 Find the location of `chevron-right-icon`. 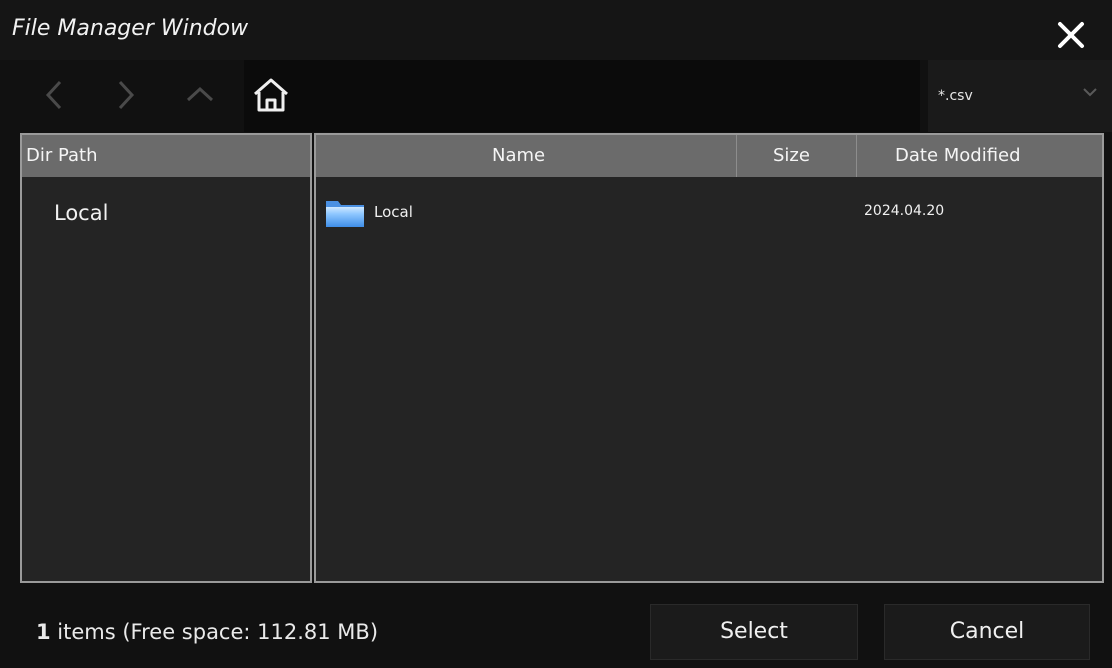

chevron-right-icon is located at coordinates (126, 95).